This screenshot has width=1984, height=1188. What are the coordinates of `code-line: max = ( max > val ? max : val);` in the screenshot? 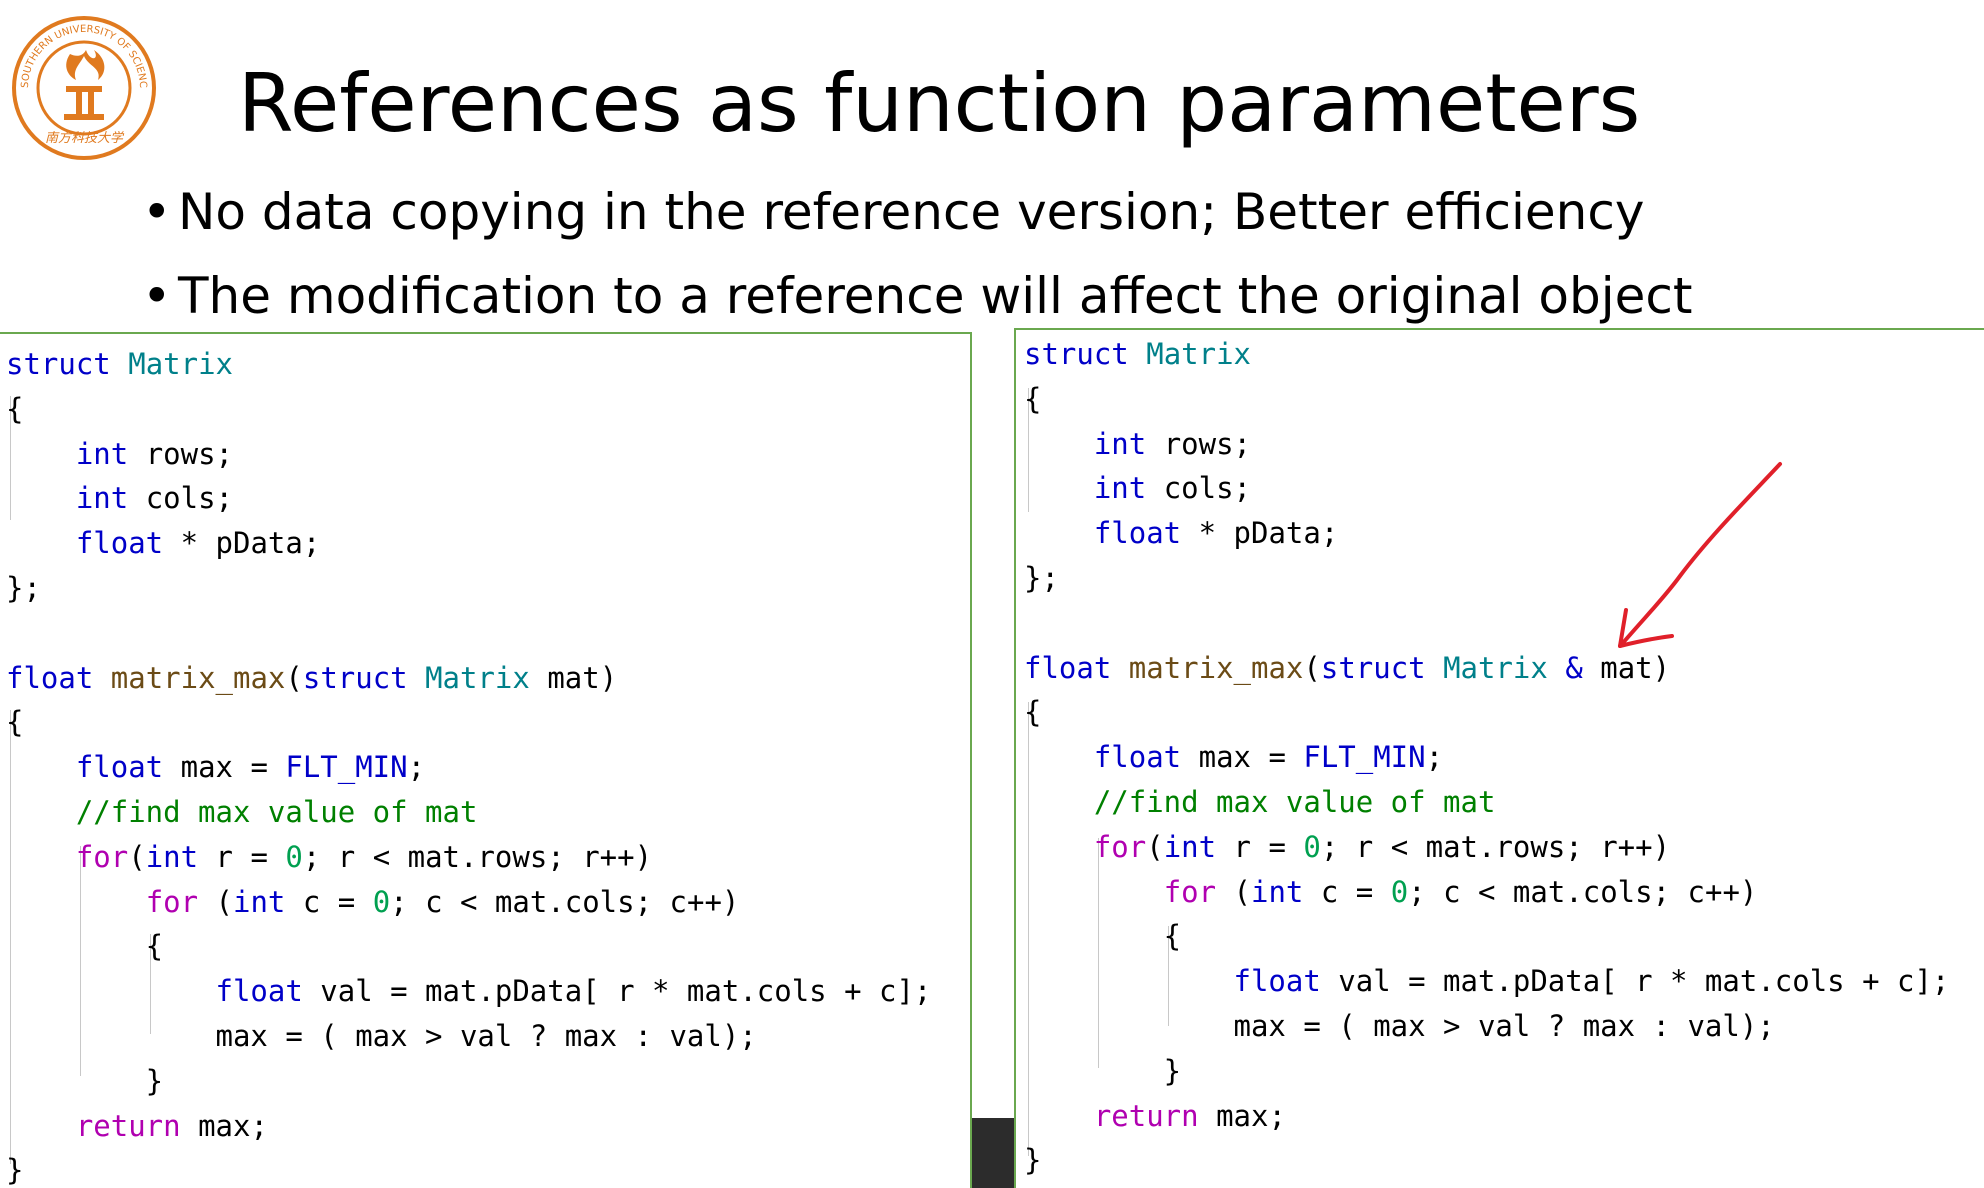 It's located at (1486, 1026).